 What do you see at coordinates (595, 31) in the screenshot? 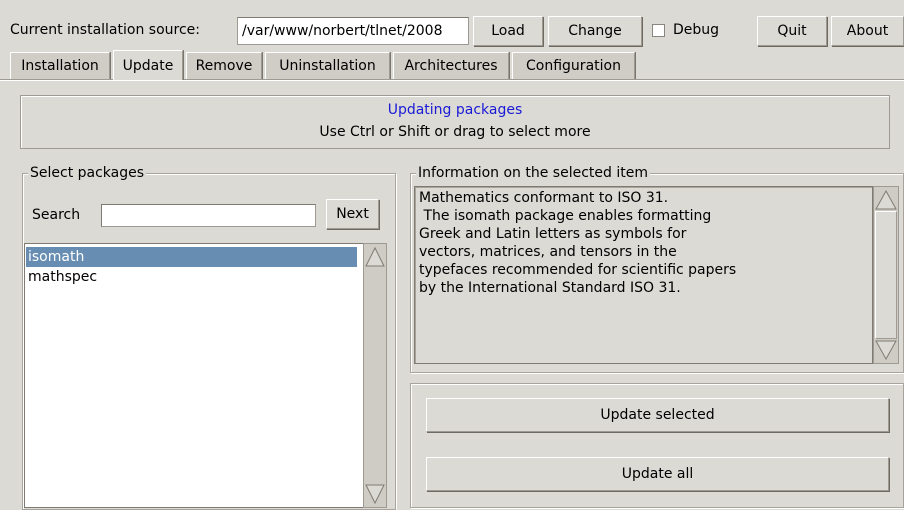
I see `change-button: Change` at bounding box center [595, 31].